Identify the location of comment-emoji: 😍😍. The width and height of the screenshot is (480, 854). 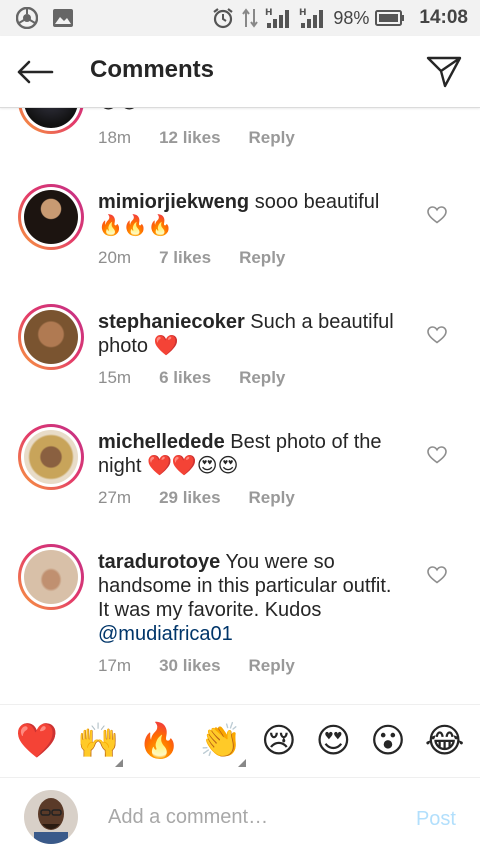
(119, 110).